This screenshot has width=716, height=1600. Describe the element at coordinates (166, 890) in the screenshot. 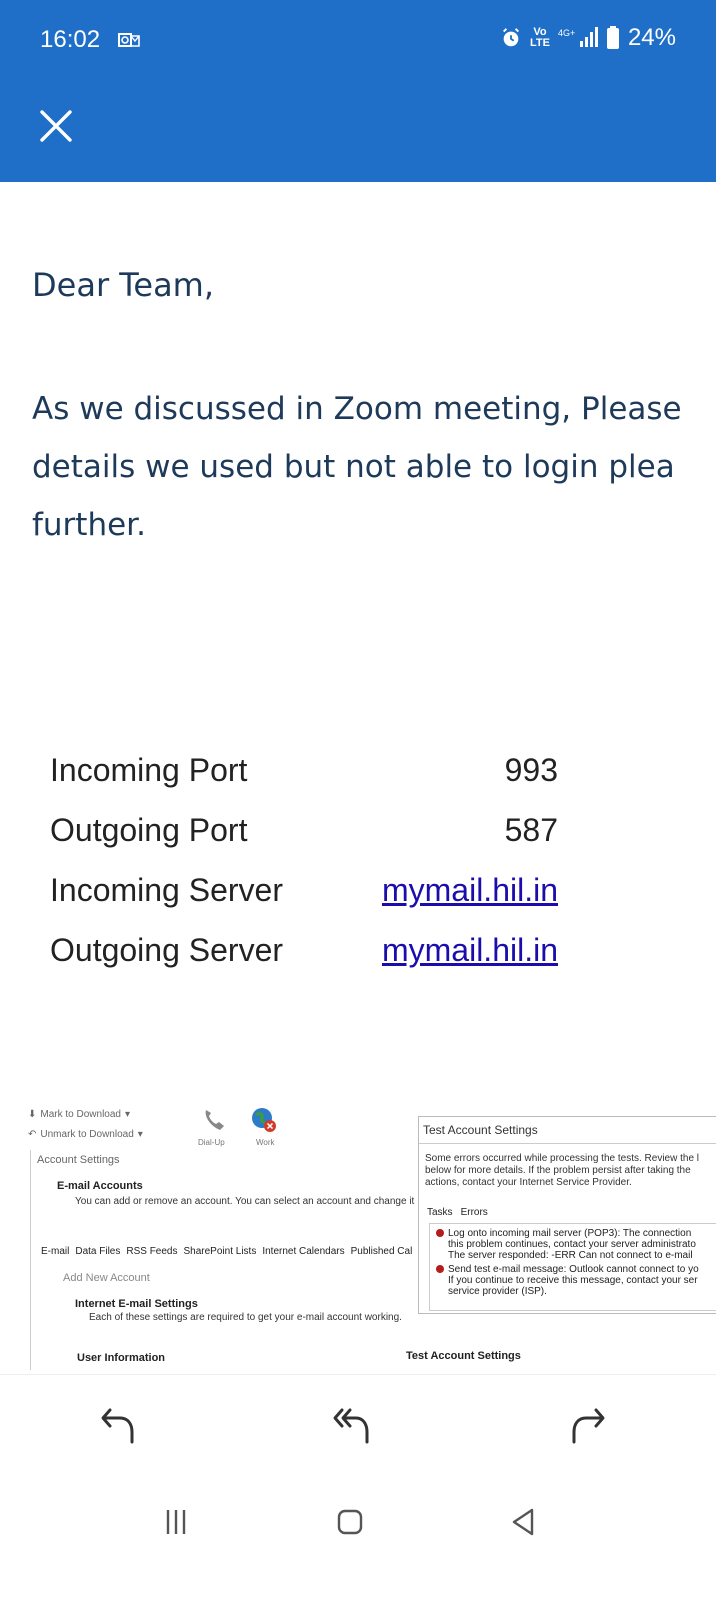

I see `setting-label: Incoming Server` at that location.